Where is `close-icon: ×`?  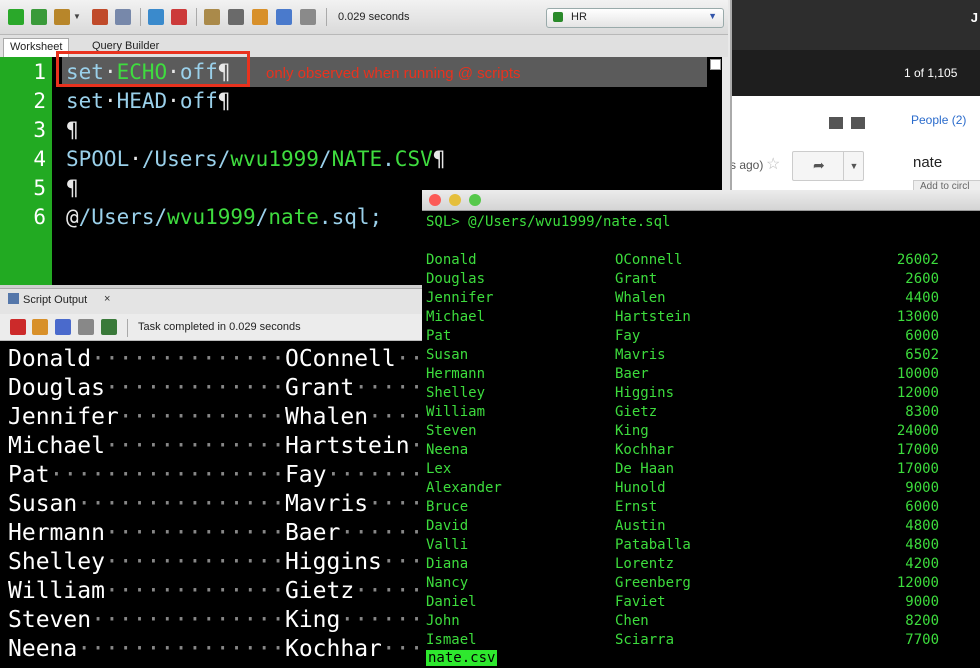
close-icon: × is located at coordinates (107, 299).